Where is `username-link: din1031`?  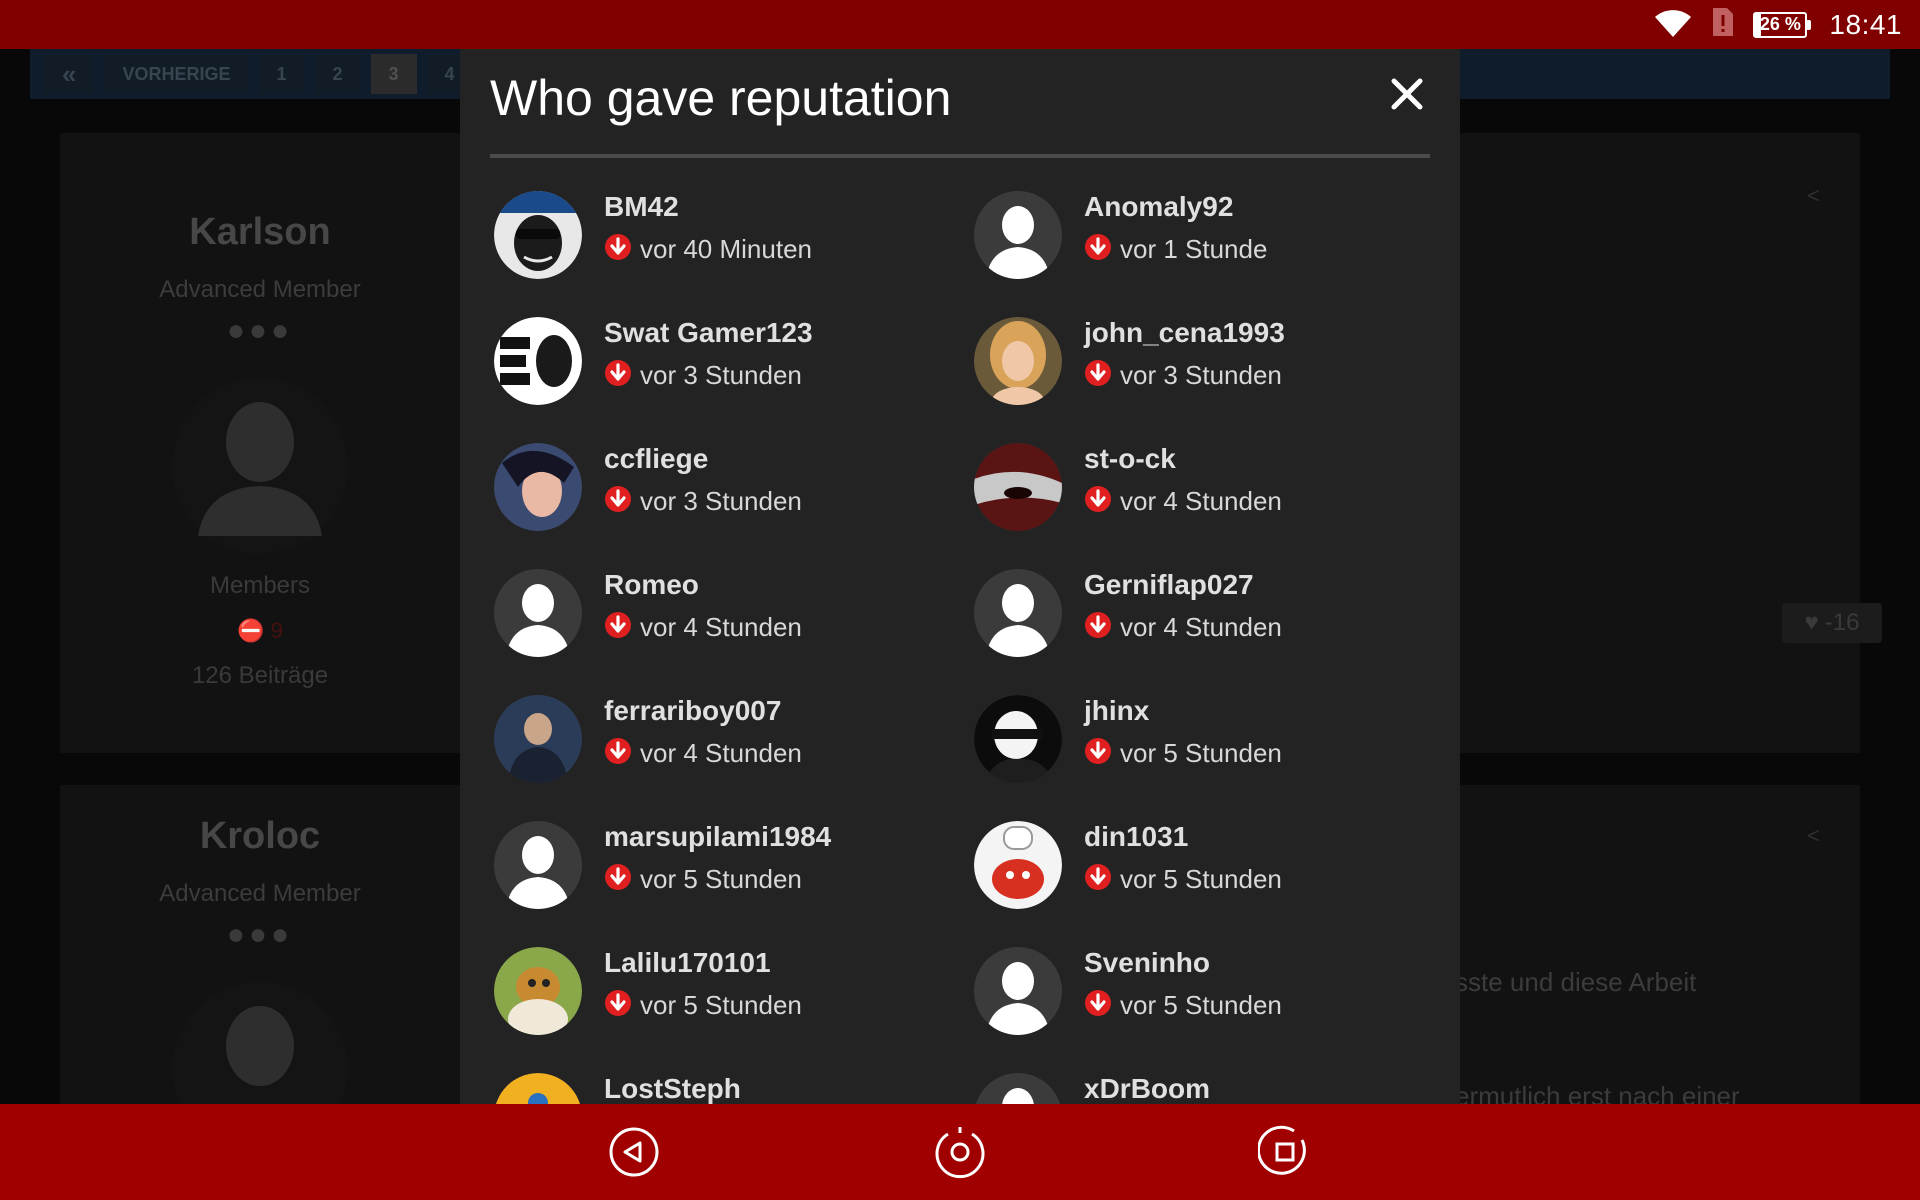
username-link: din1031 is located at coordinates (1136, 837).